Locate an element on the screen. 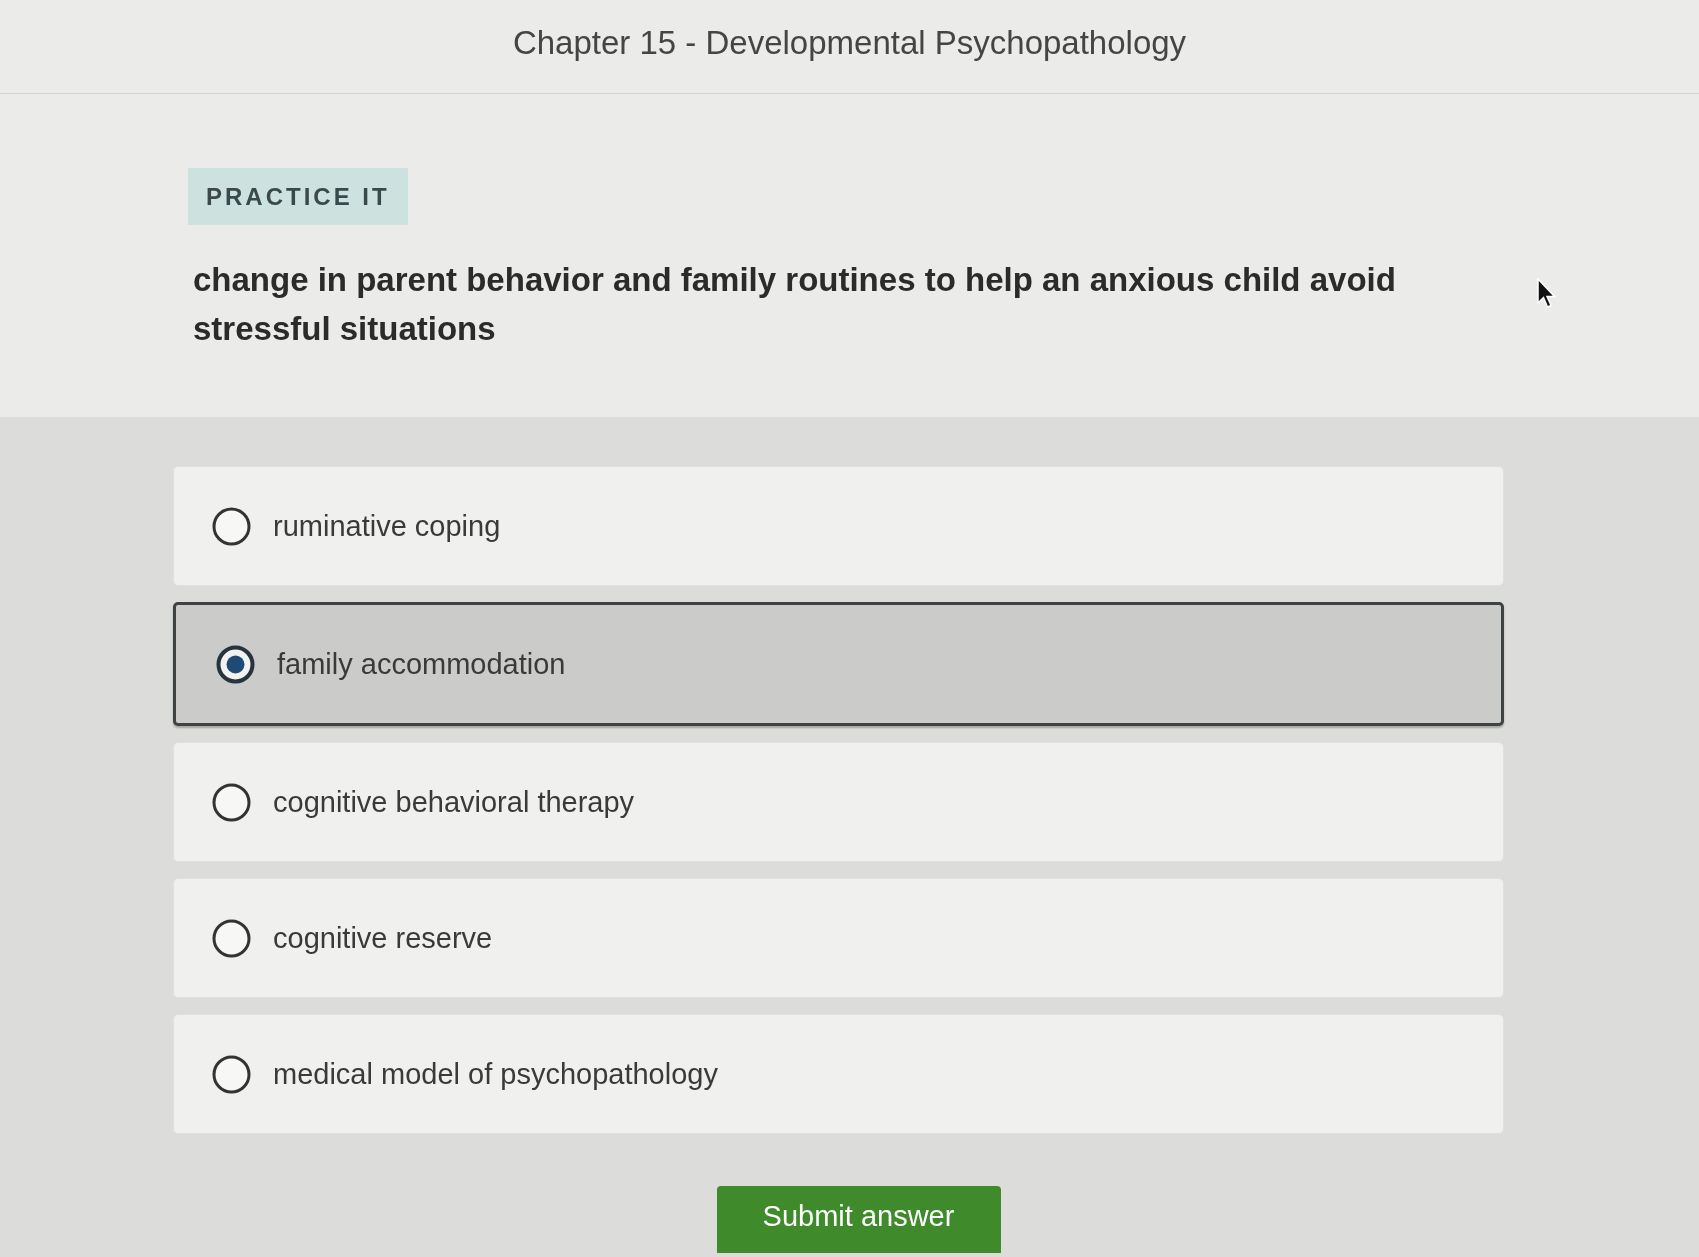  question-text: change in parent behavior and family routines to help an anxious child avoid stressful situations is located at coordinates (795, 304).